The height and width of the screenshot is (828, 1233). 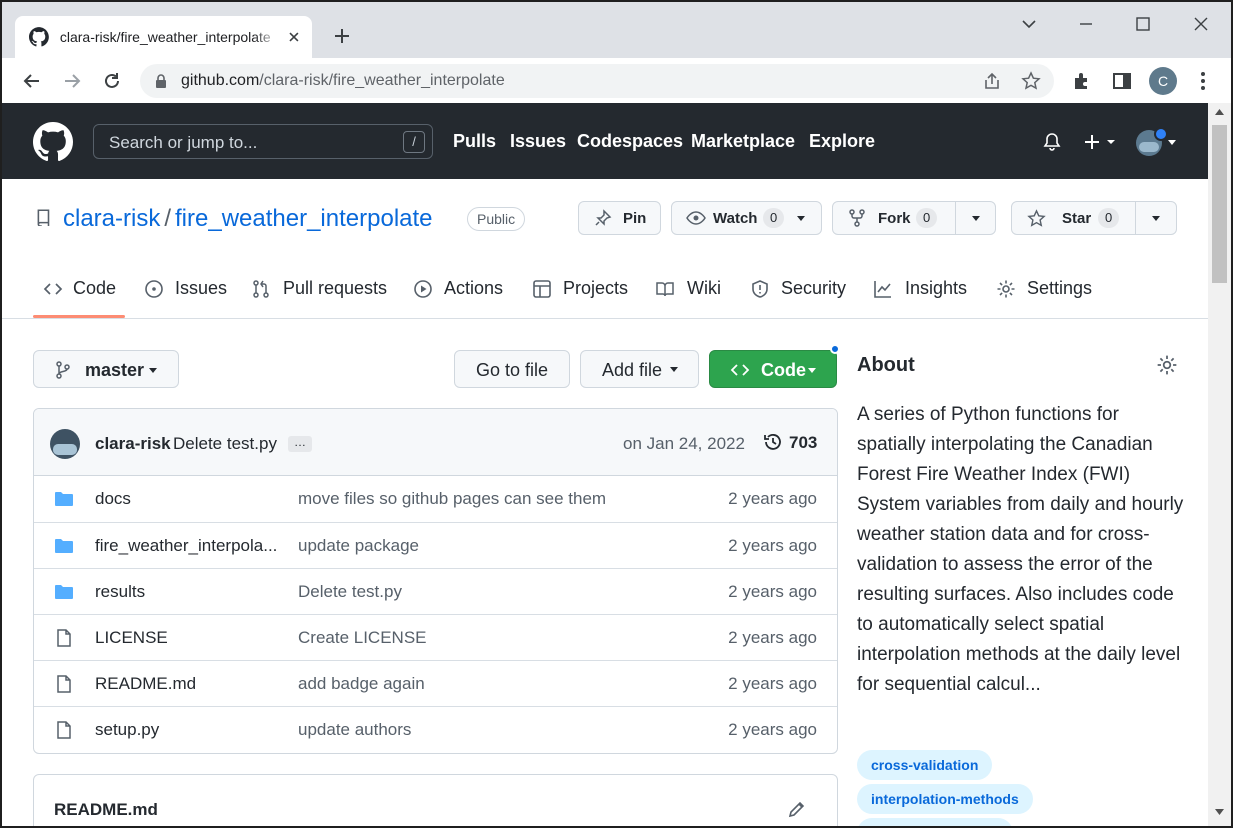 What do you see at coordinates (354, 730) in the screenshot?
I see `file-commit-message: update authors` at bounding box center [354, 730].